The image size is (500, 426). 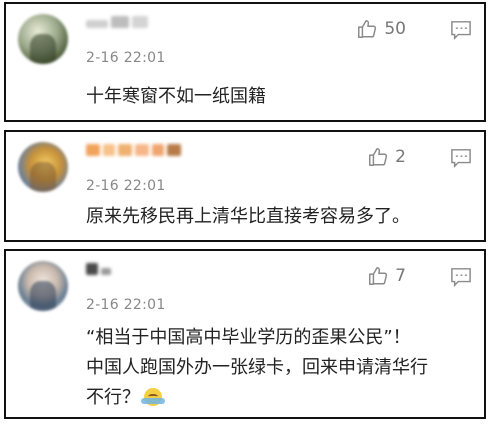 What do you see at coordinates (395, 29) in the screenshot?
I see `like-count: 50` at bounding box center [395, 29].